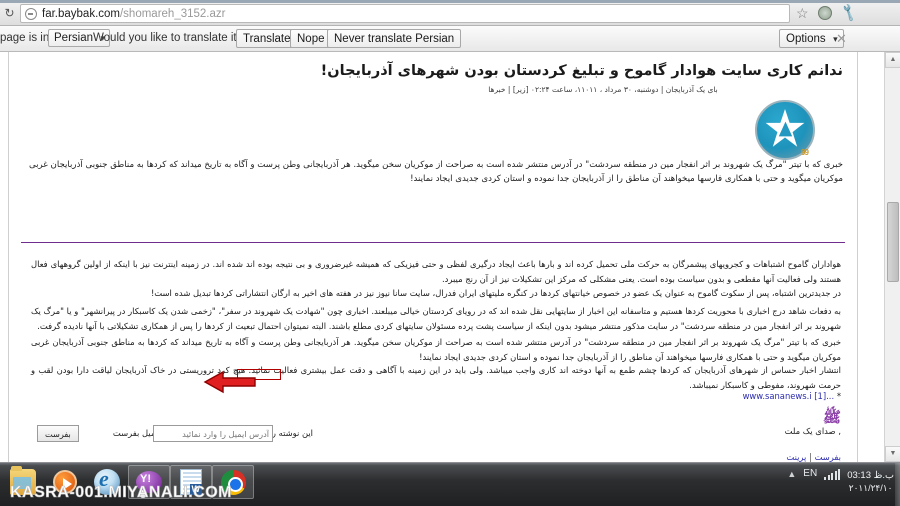 The image size is (900, 506). Describe the element at coordinates (81, 13) in the screenshot. I see `url-host: far.baybak.com` at that location.